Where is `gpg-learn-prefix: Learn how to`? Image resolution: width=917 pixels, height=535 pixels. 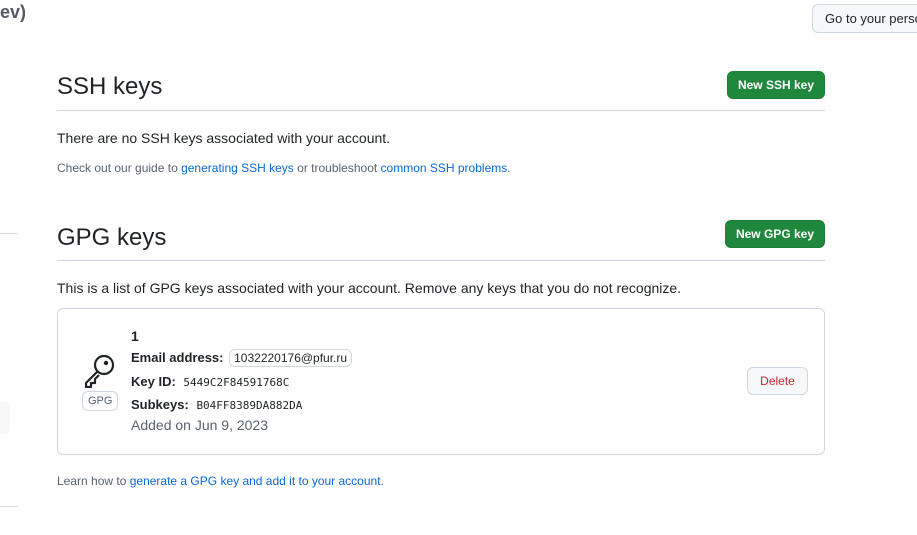
gpg-learn-prefix: Learn how to is located at coordinates (93, 481).